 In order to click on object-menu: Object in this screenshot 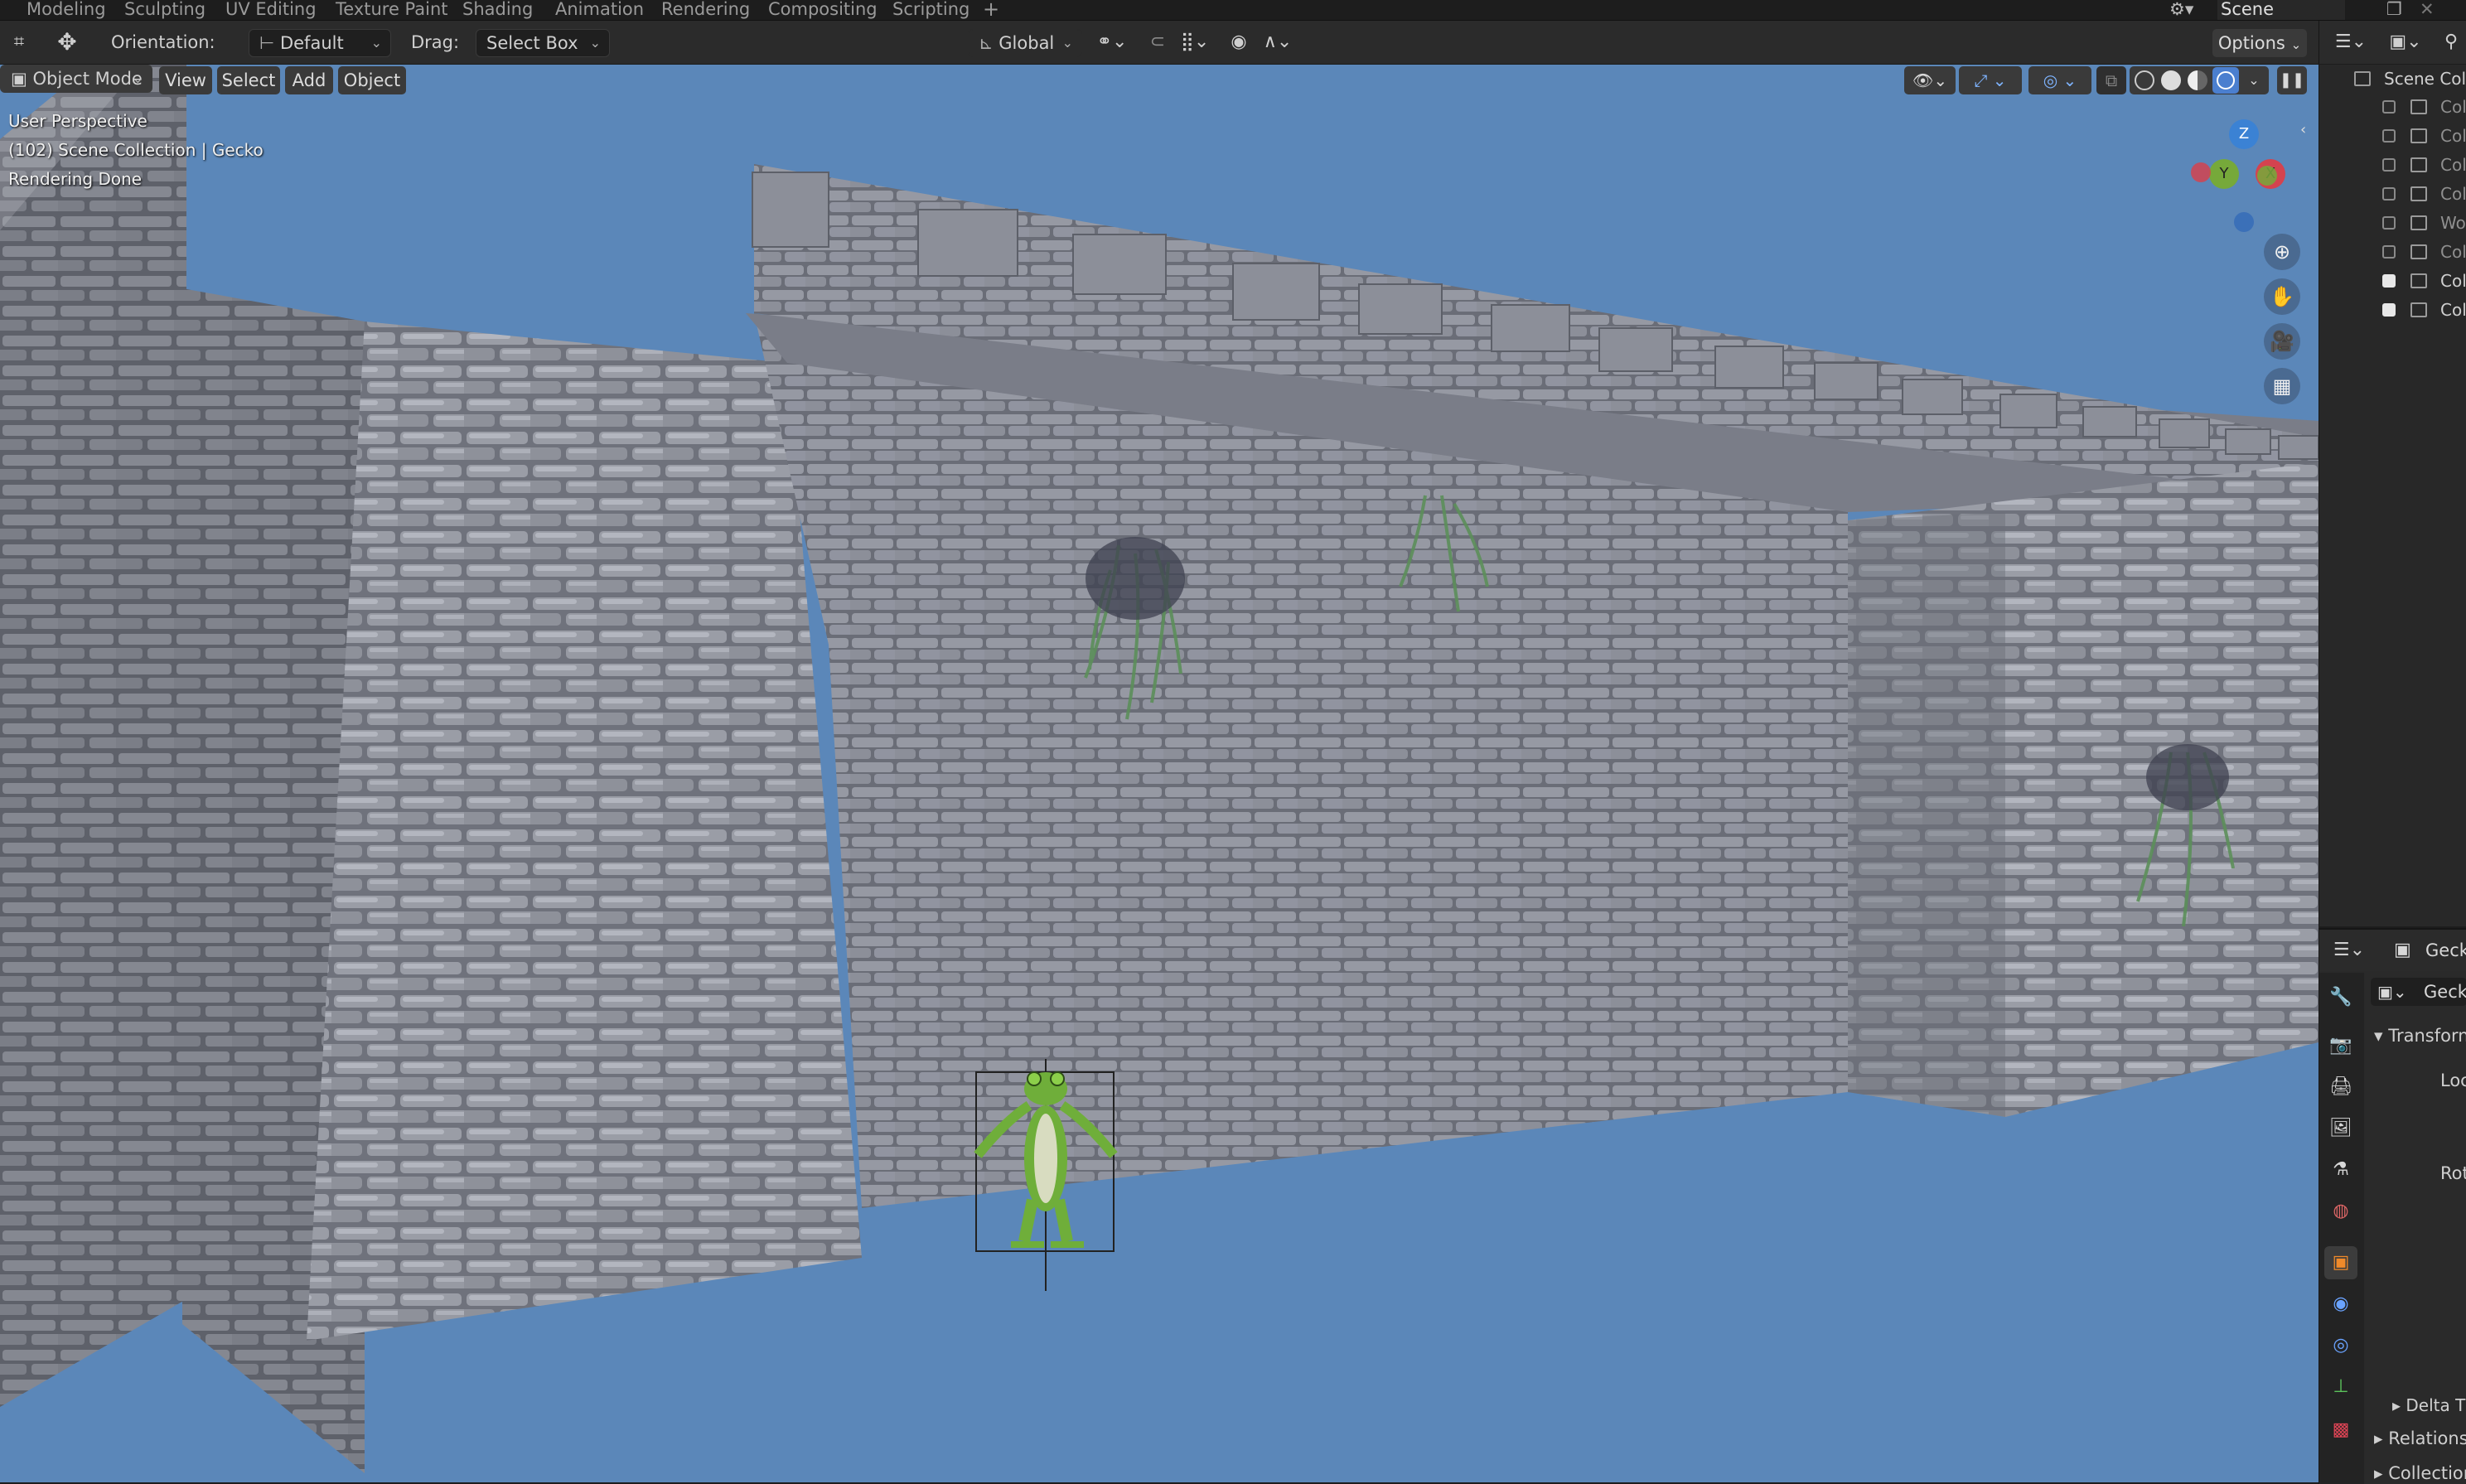, I will do `click(372, 80)`.